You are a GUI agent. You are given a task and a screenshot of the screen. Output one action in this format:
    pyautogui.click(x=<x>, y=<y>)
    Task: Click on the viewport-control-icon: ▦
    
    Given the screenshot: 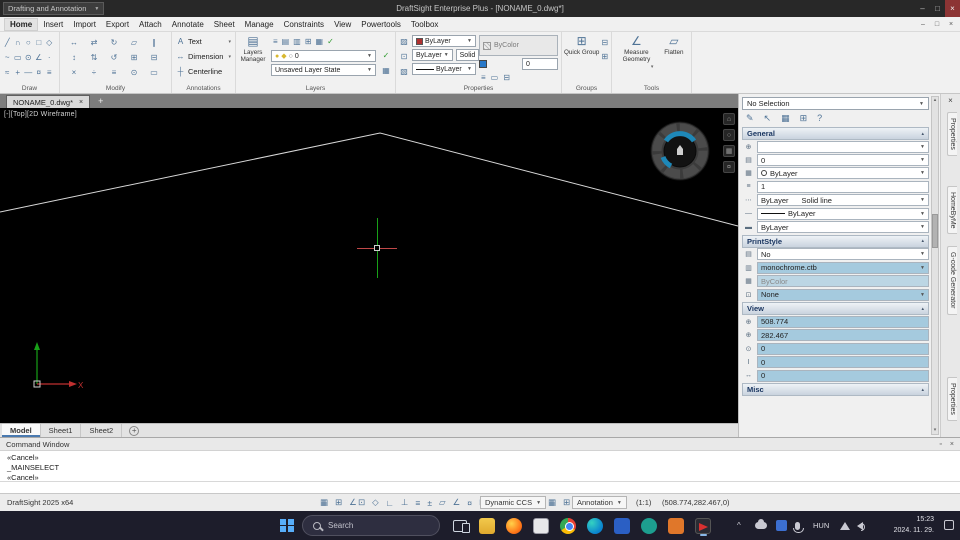 What is the action you would take?
    pyautogui.click(x=729, y=151)
    